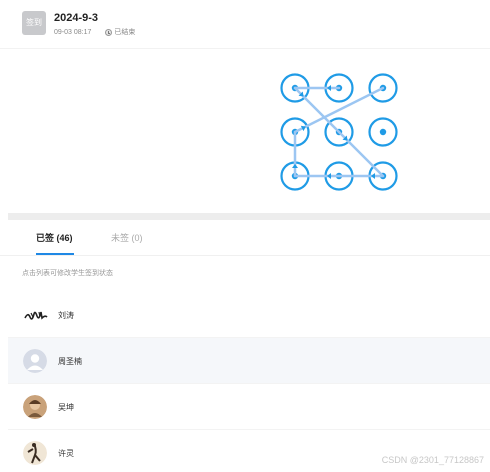  Describe the element at coordinates (249, 216) in the screenshot. I see `section-divider` at that location.